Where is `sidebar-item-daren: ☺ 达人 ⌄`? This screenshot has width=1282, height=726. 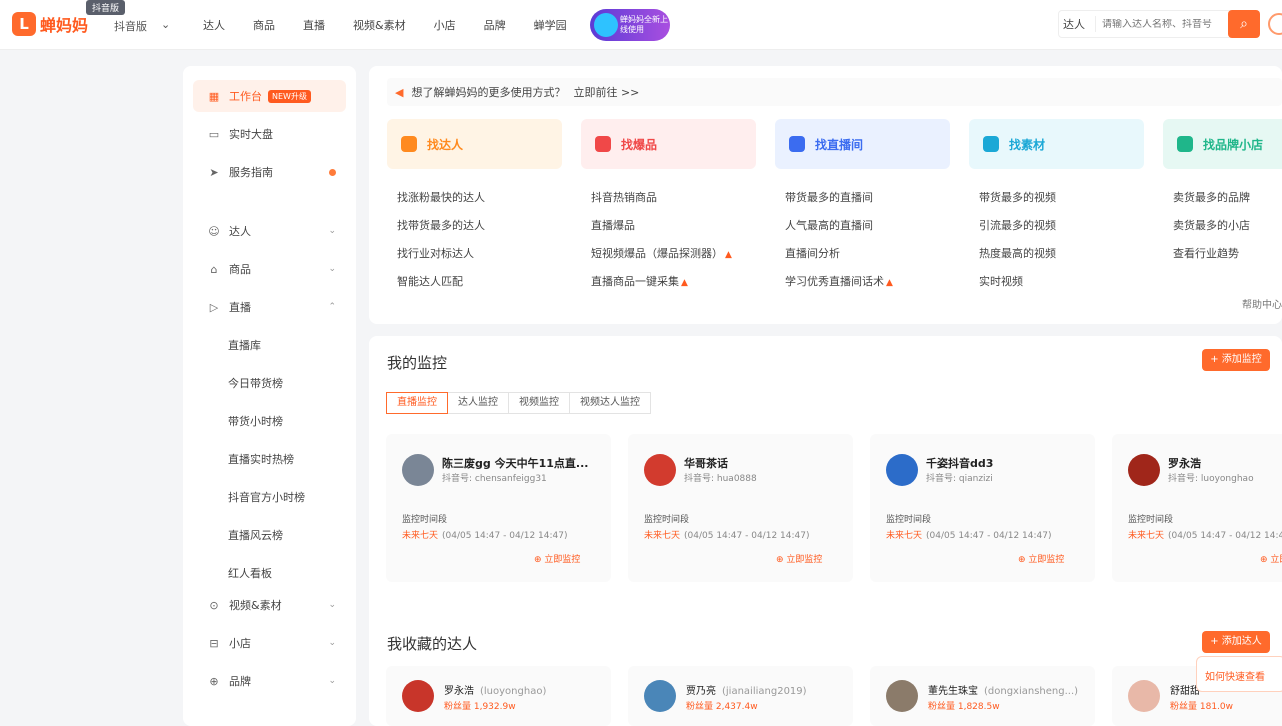 sidebar-item-daren: ☺ 达人 ⌄ is located at coordinates (269, 231).